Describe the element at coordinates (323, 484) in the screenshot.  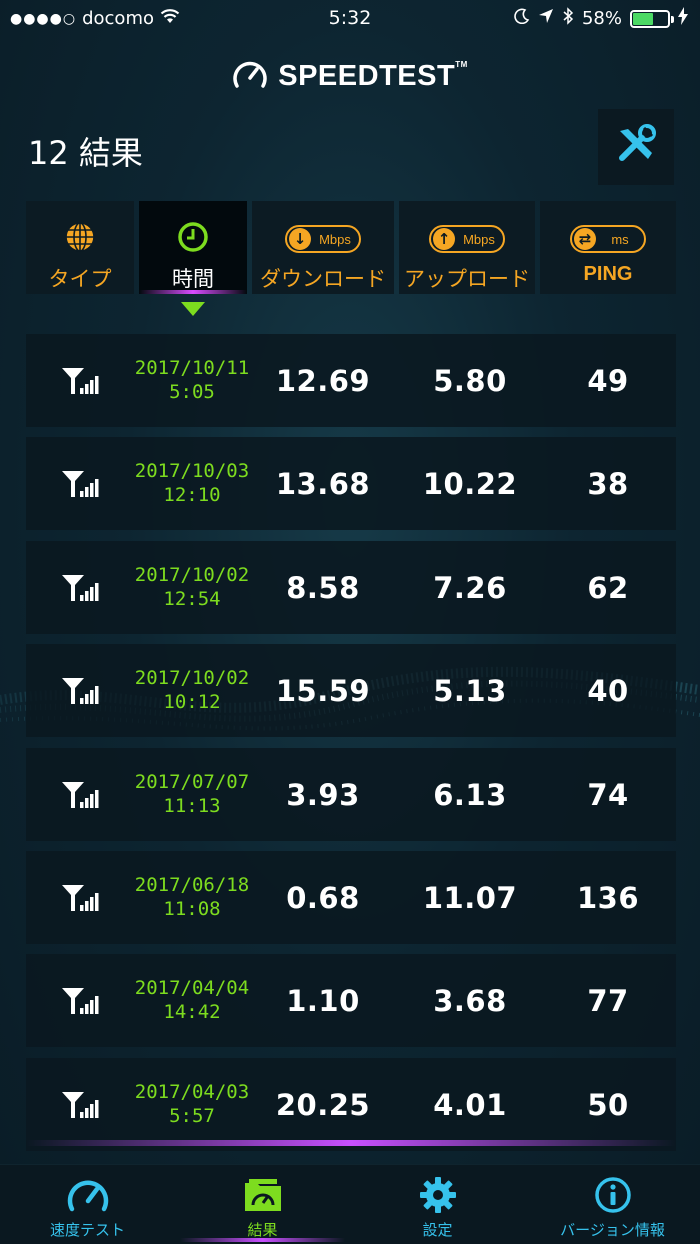
I see `result-download: 13.68` at that location.